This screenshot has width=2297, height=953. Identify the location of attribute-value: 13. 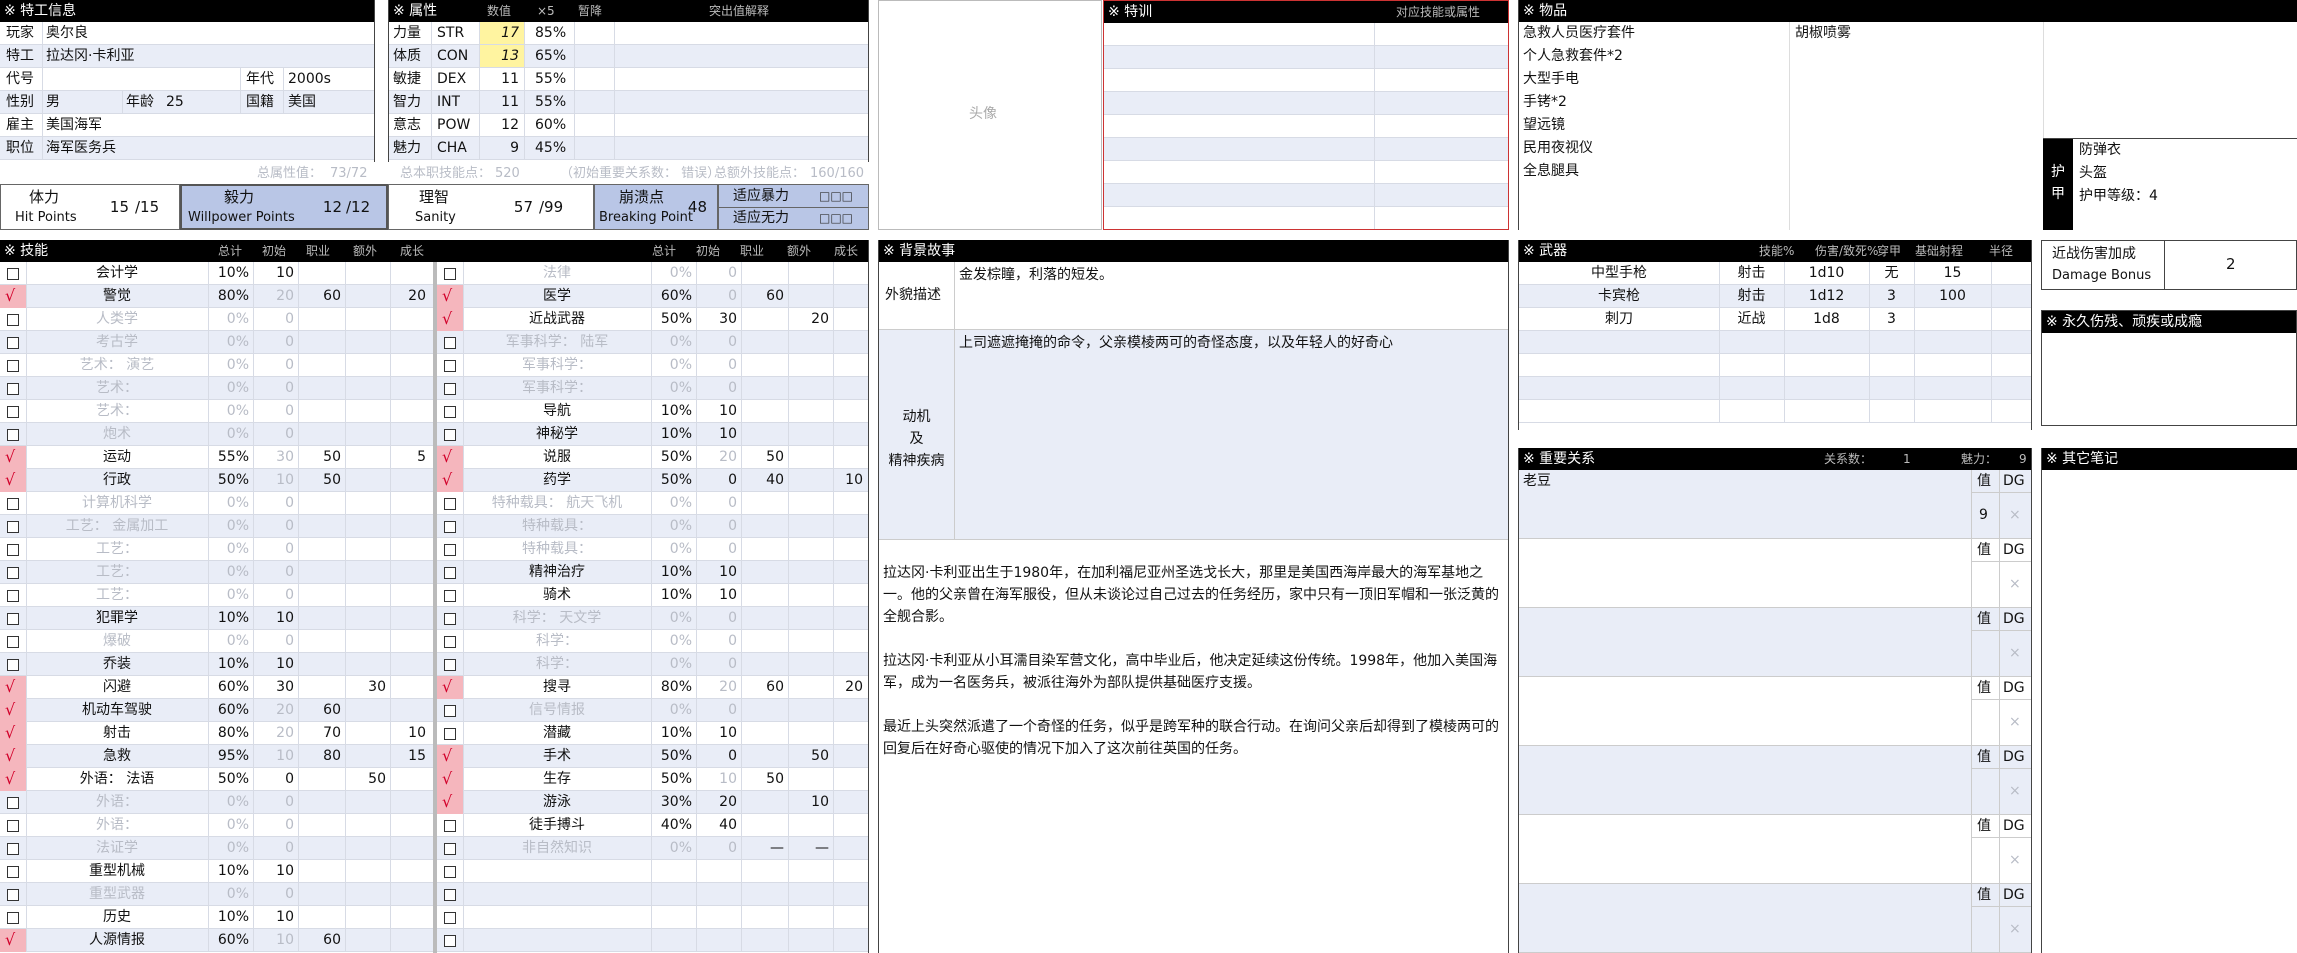
(499, 56).